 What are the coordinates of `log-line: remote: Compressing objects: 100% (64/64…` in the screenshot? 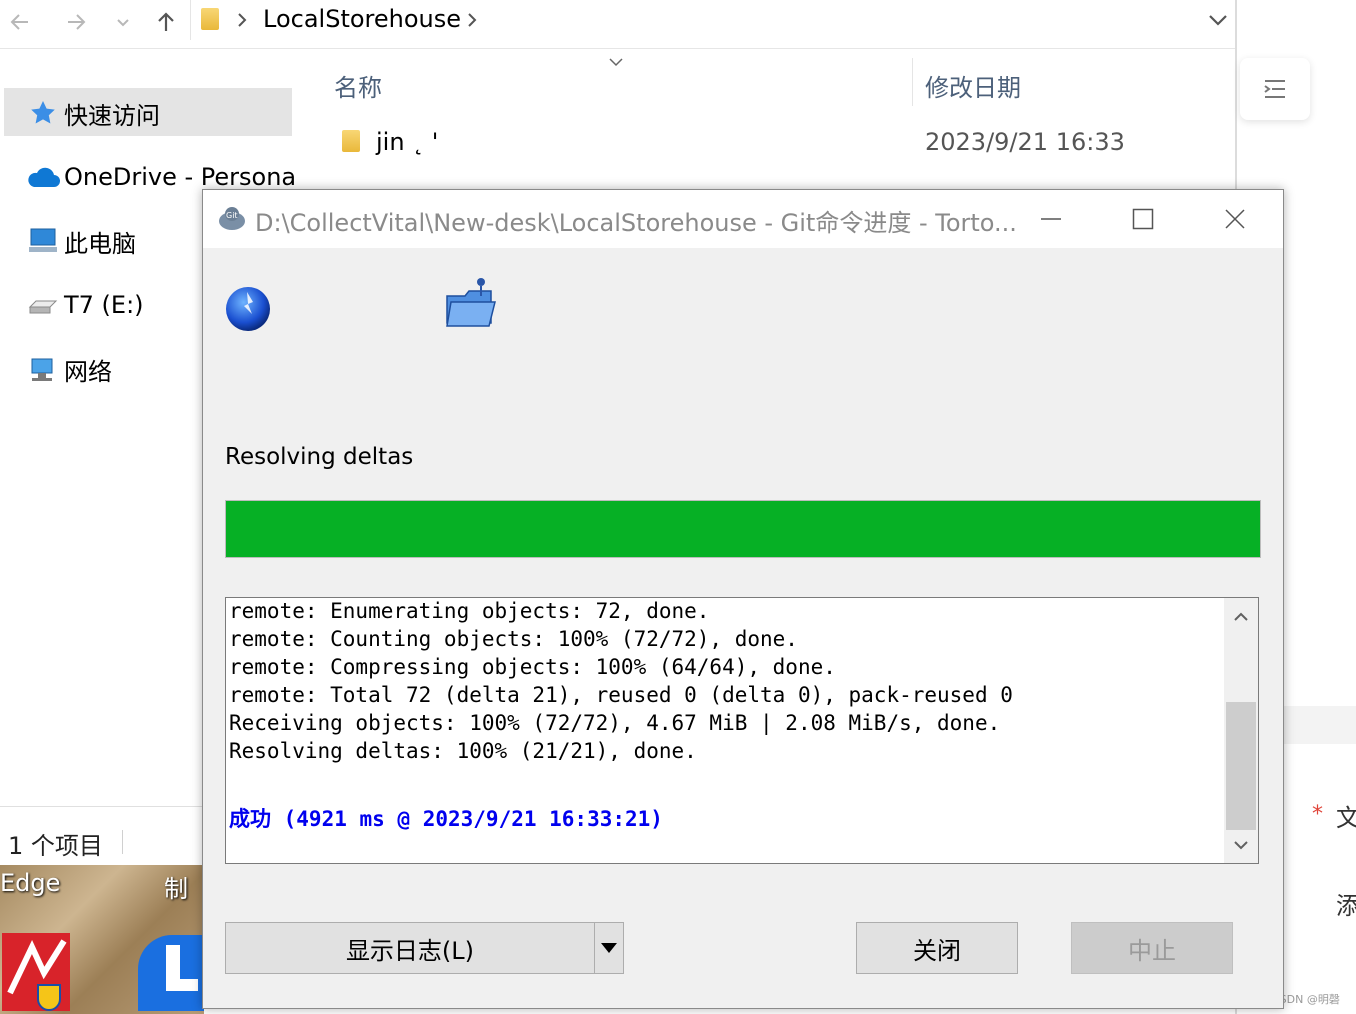 It's located at (532, 667).